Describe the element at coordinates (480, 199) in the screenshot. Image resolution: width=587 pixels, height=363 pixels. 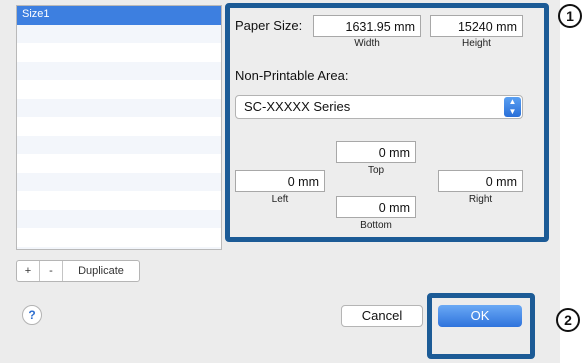
I see `right-caption: Right` at that location.